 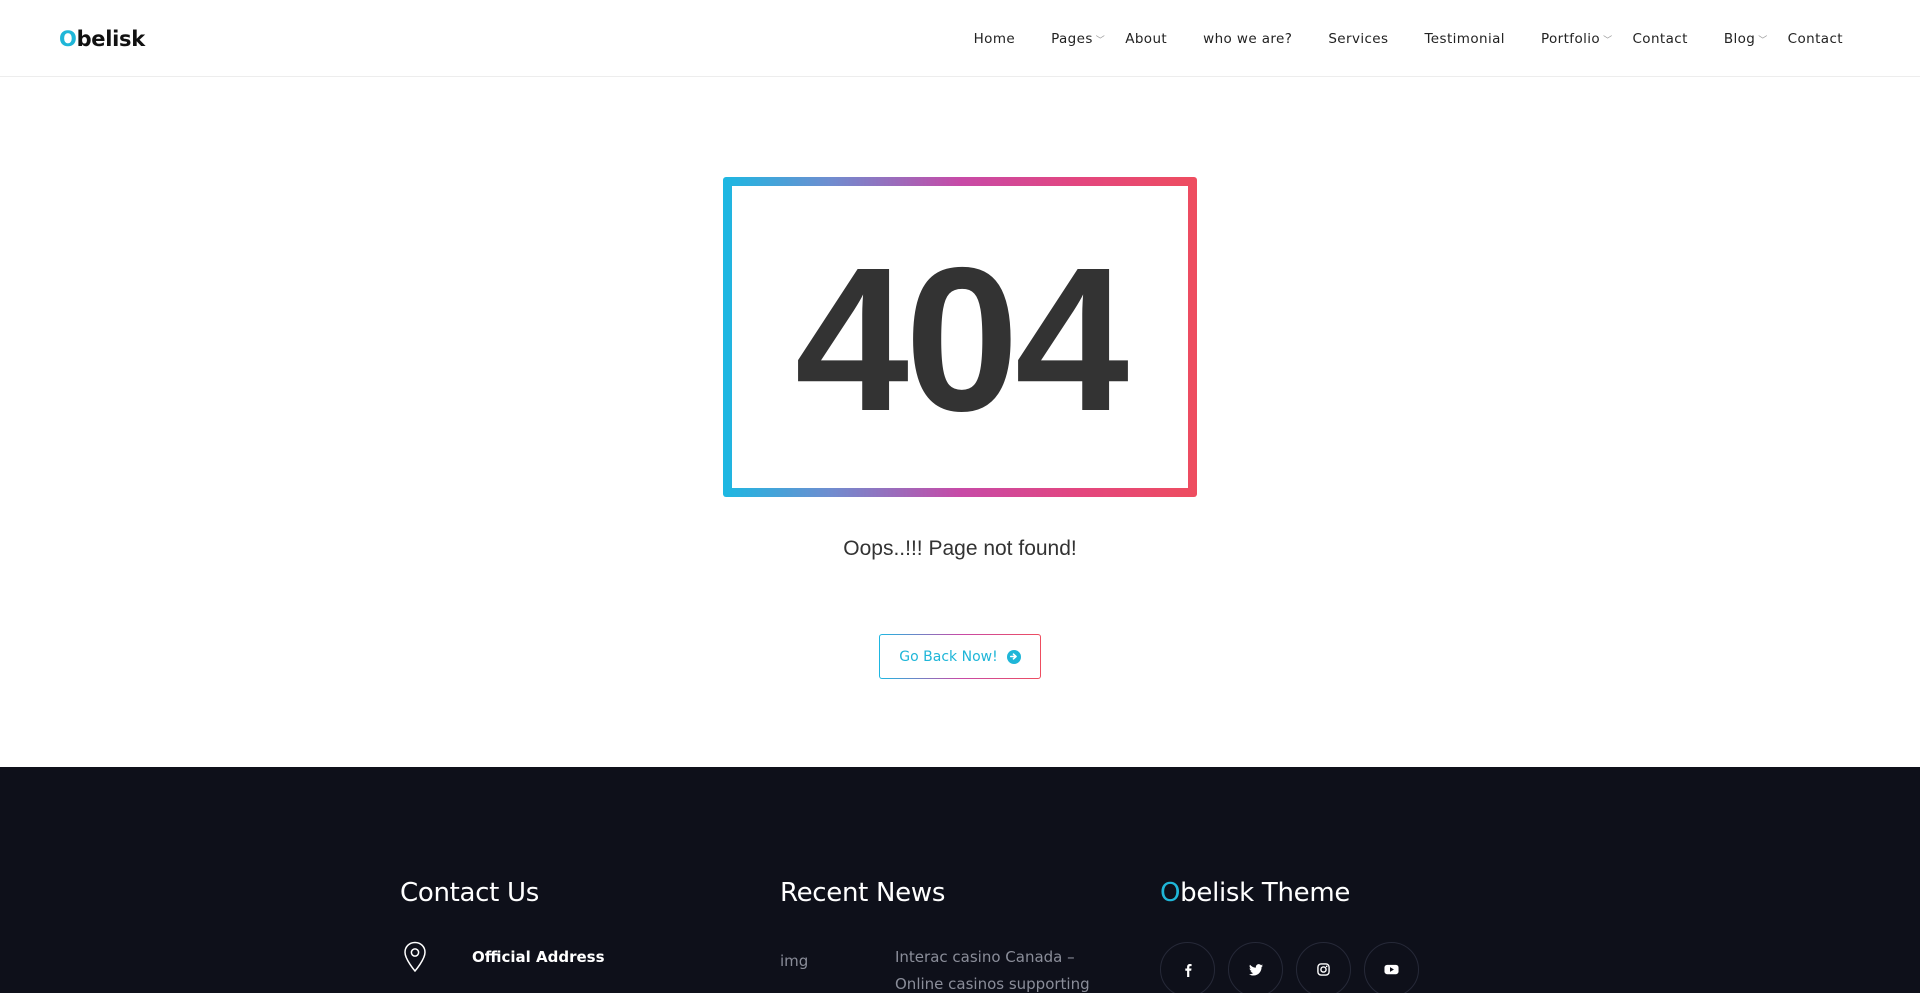 I want to click on nav-item-label: Portfolio, so click(x=1570, y=38).